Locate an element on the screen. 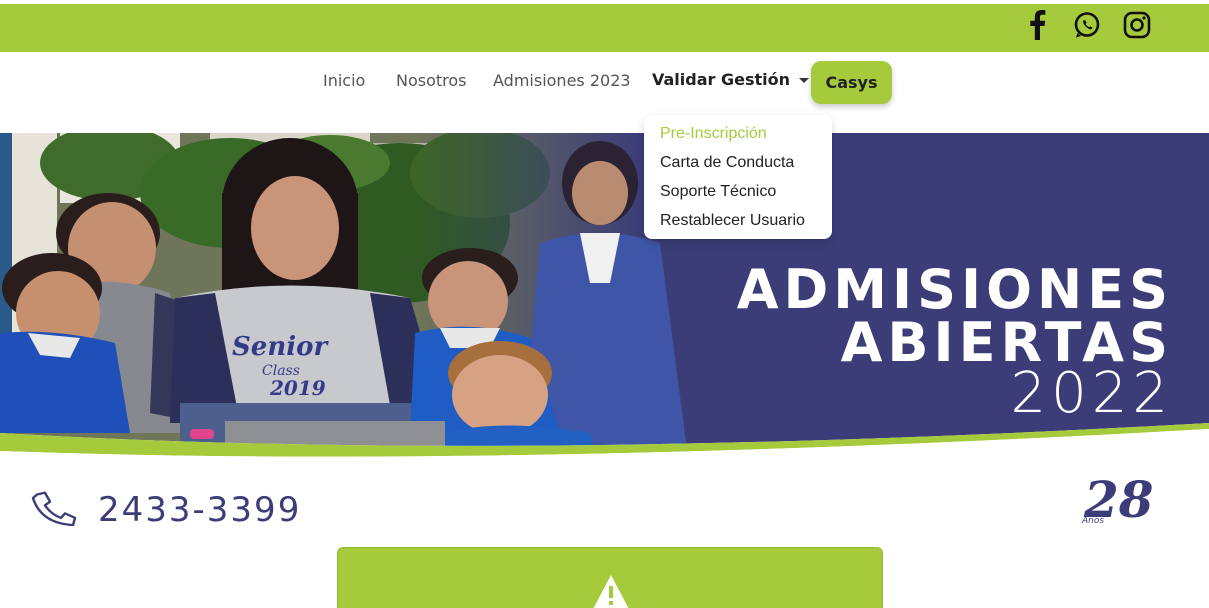 The width and height of the screenshot is (1209, 608). caret-down-icon is located at coordinates (804, 80).